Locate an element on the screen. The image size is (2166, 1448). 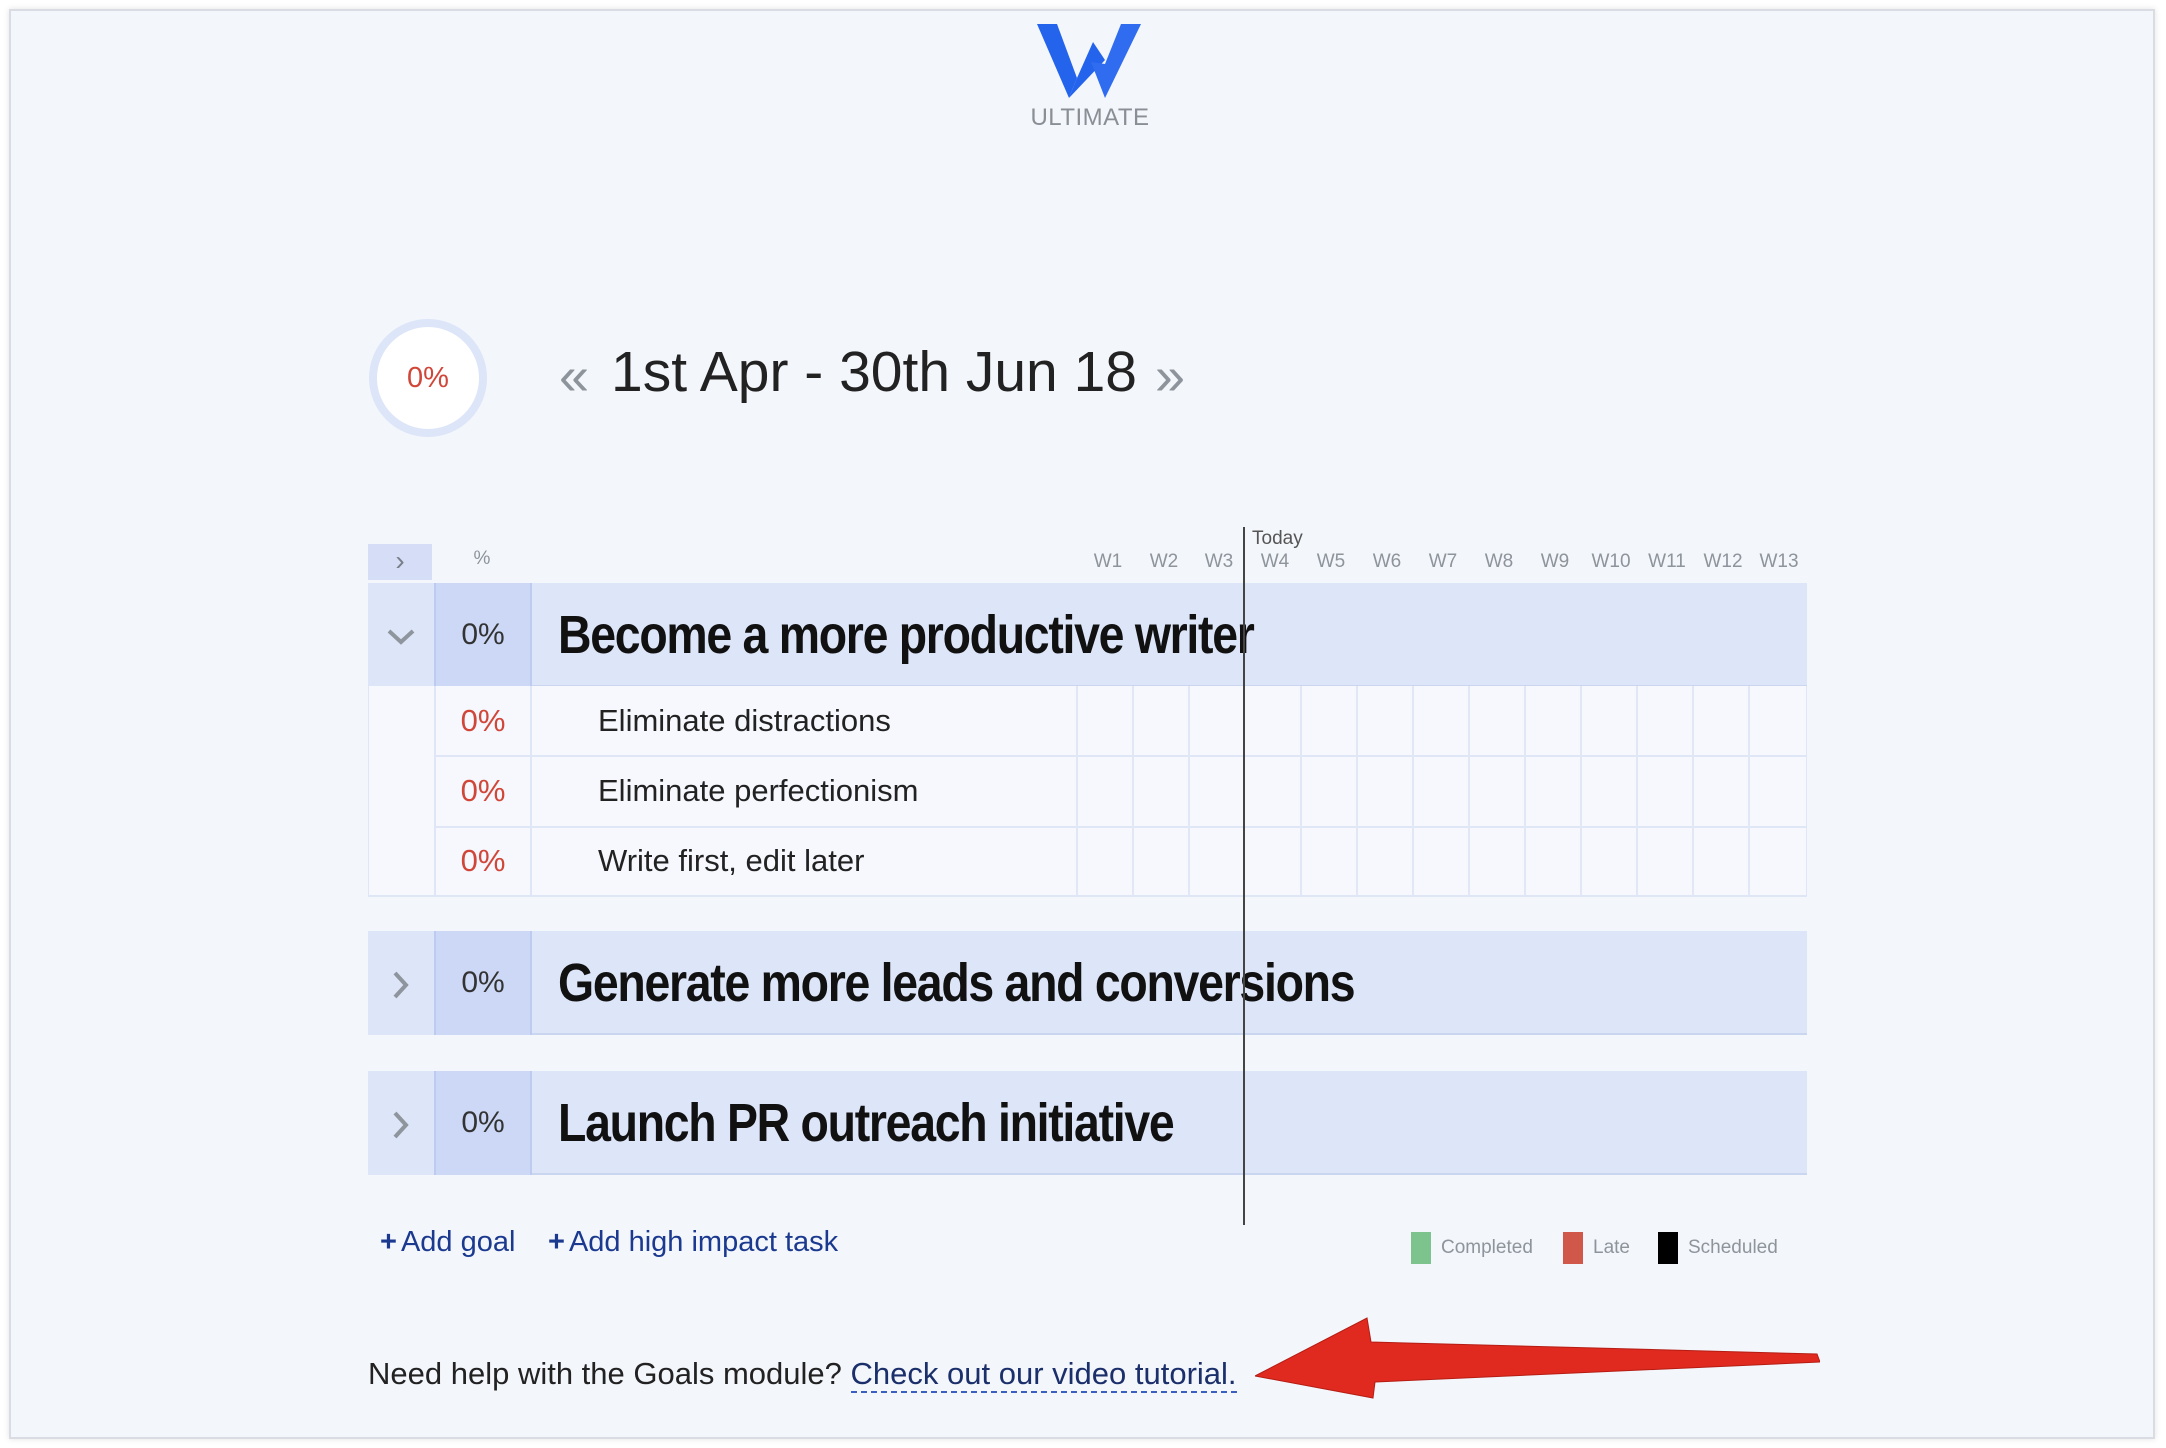
week-header: W5 is located at coordinates (1331, 561).